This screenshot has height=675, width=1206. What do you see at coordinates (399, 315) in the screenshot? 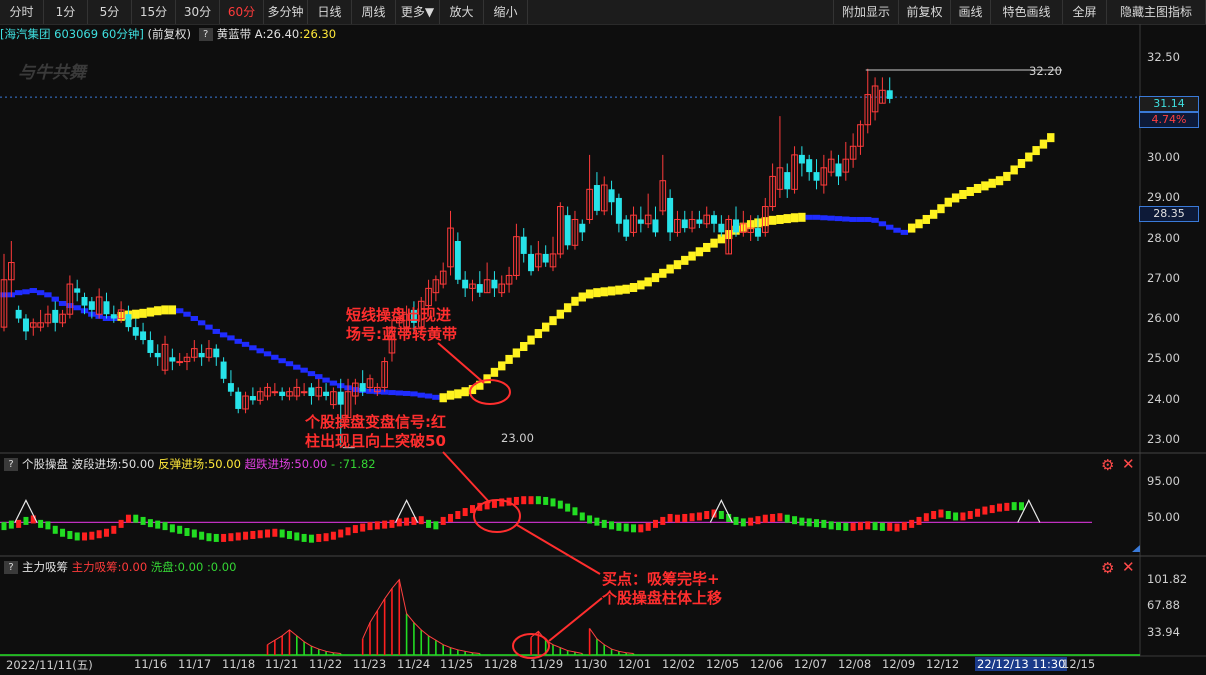
I see `annotation-text: 短线操盘出现进` at bounding box center [399, 315].